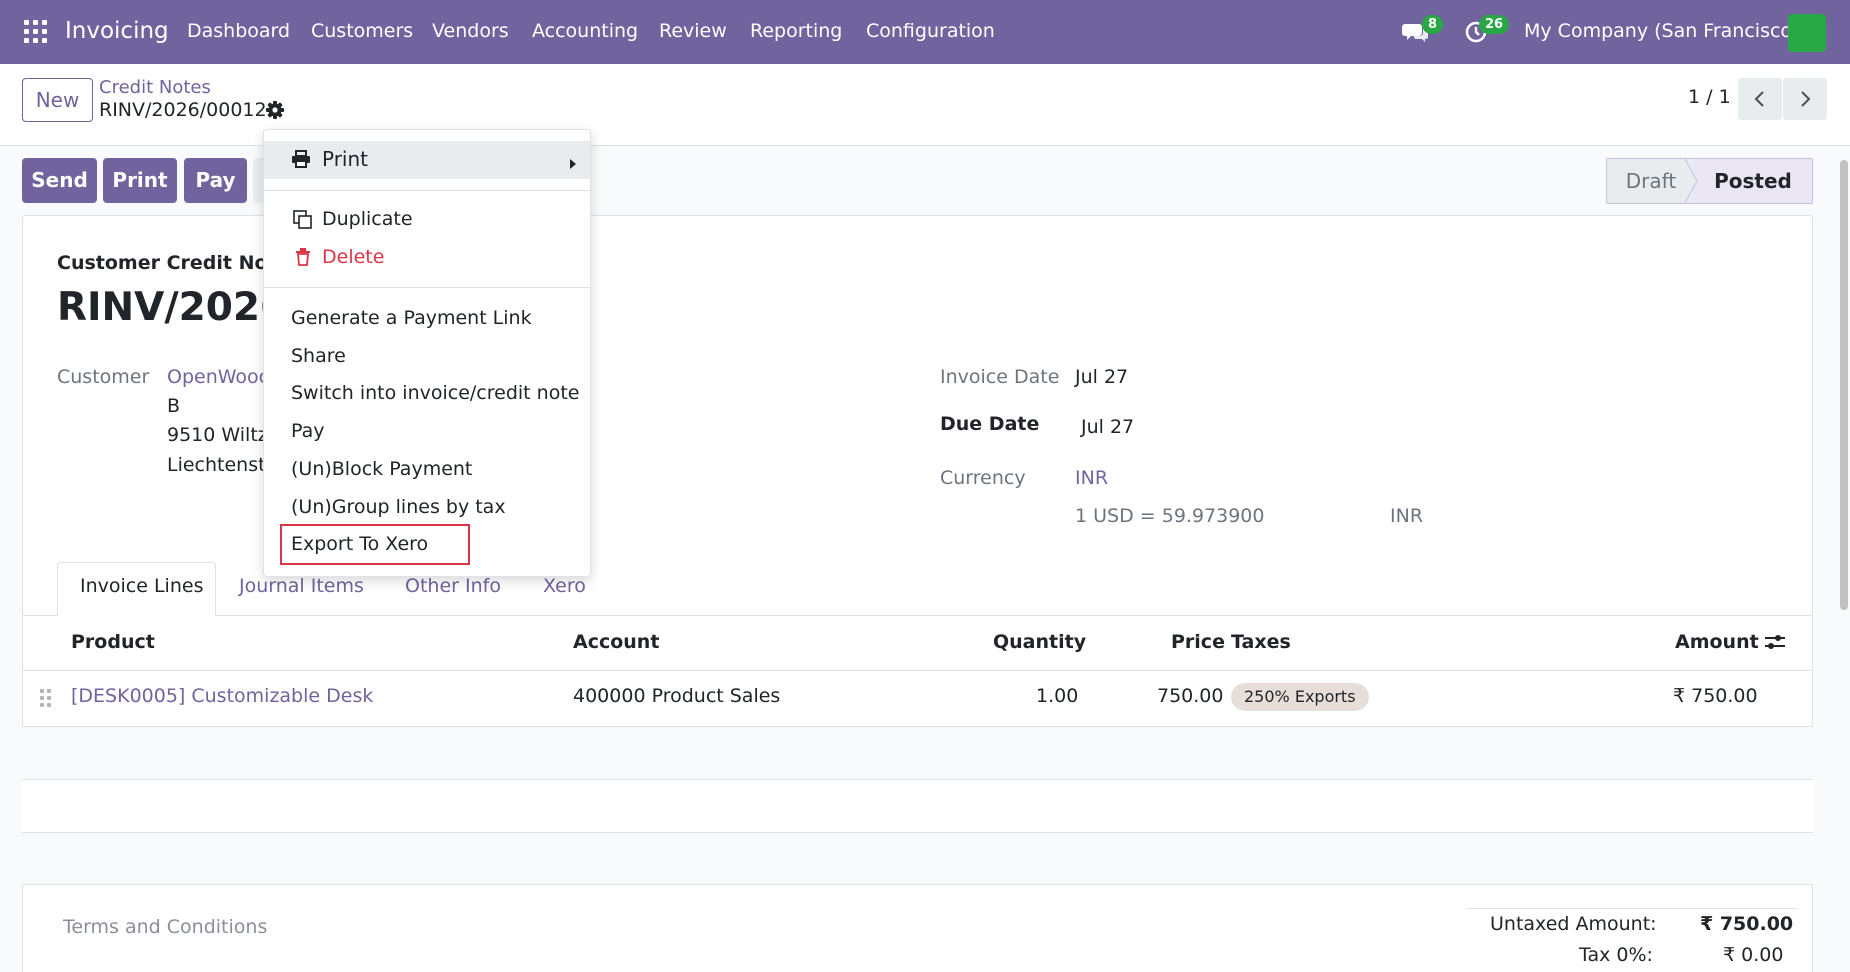 This screenshot has width=1850, height=972. What do you see at coordinates (1775, 642) in the screenshot?
I see `optional-columns-icon` at bounding box center [1775, 642].